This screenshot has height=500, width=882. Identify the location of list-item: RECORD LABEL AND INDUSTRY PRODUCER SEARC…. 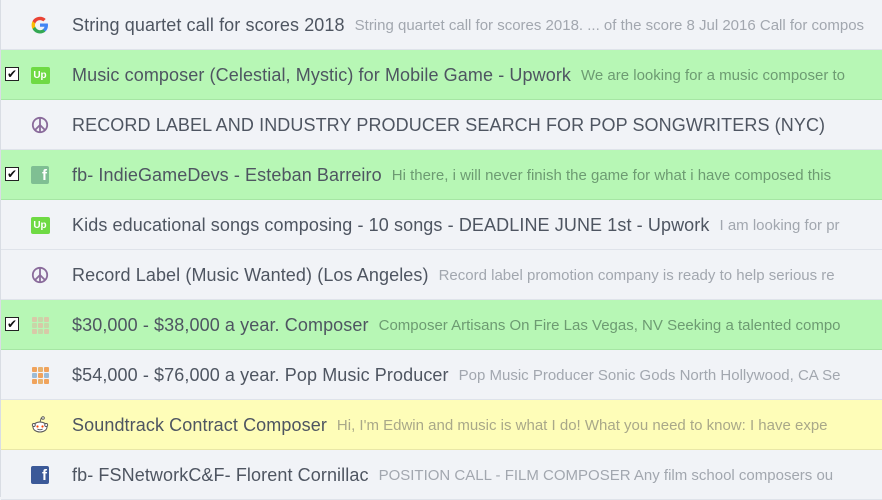
(441, 125).